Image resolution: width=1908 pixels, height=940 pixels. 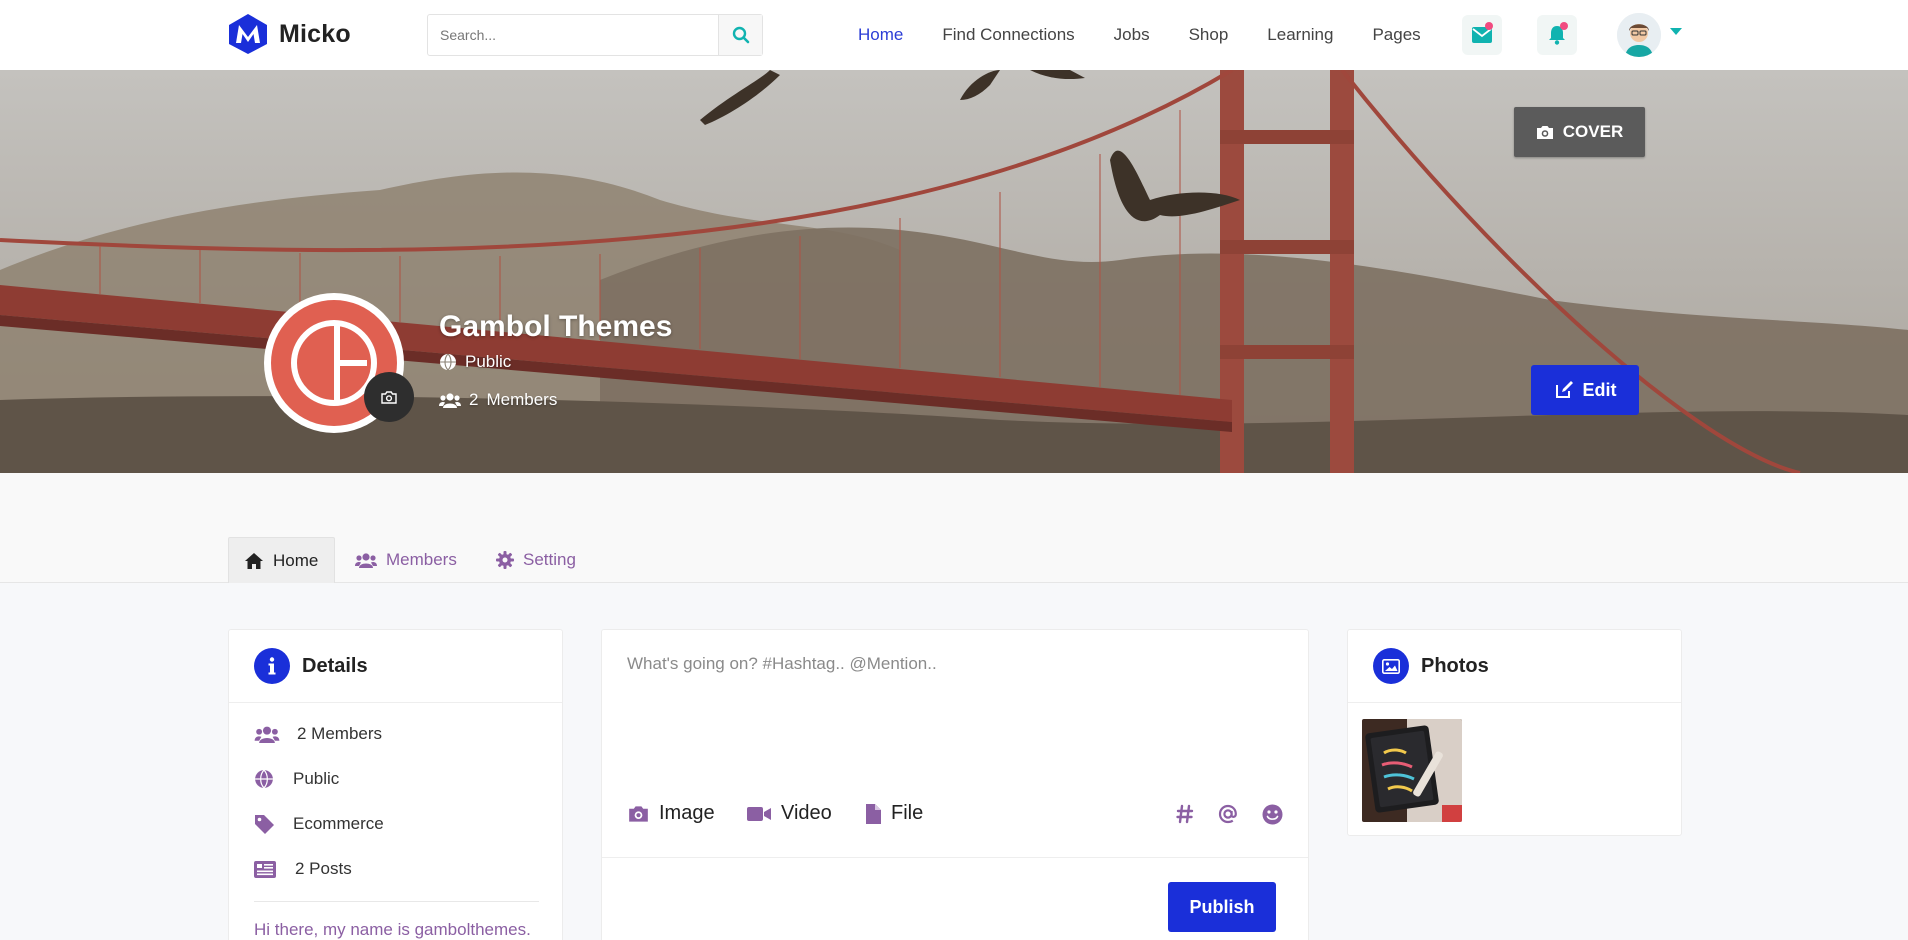 I want to click on edit-group-button: Edit, so click(x=1585, y=390).